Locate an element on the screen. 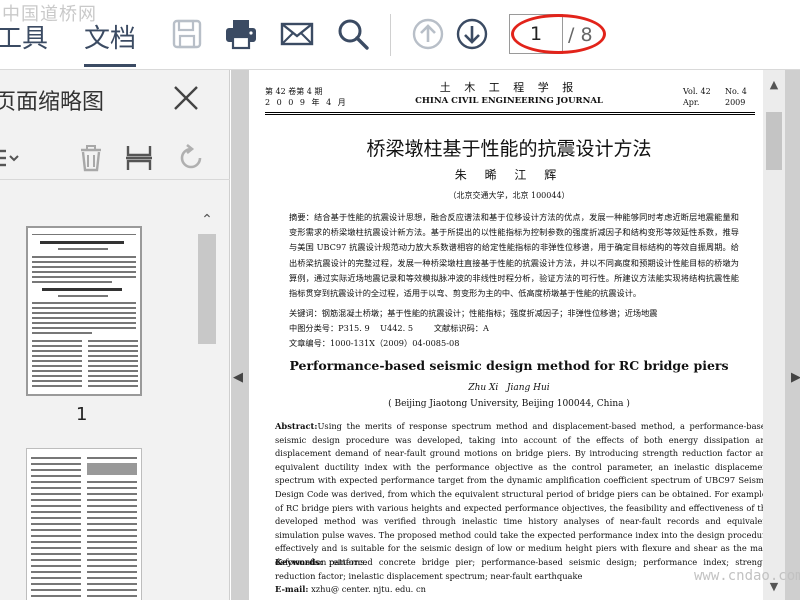 This screenshot has height=600, width=800. header-year-en: 2009 is located at coordinates (735, 102).